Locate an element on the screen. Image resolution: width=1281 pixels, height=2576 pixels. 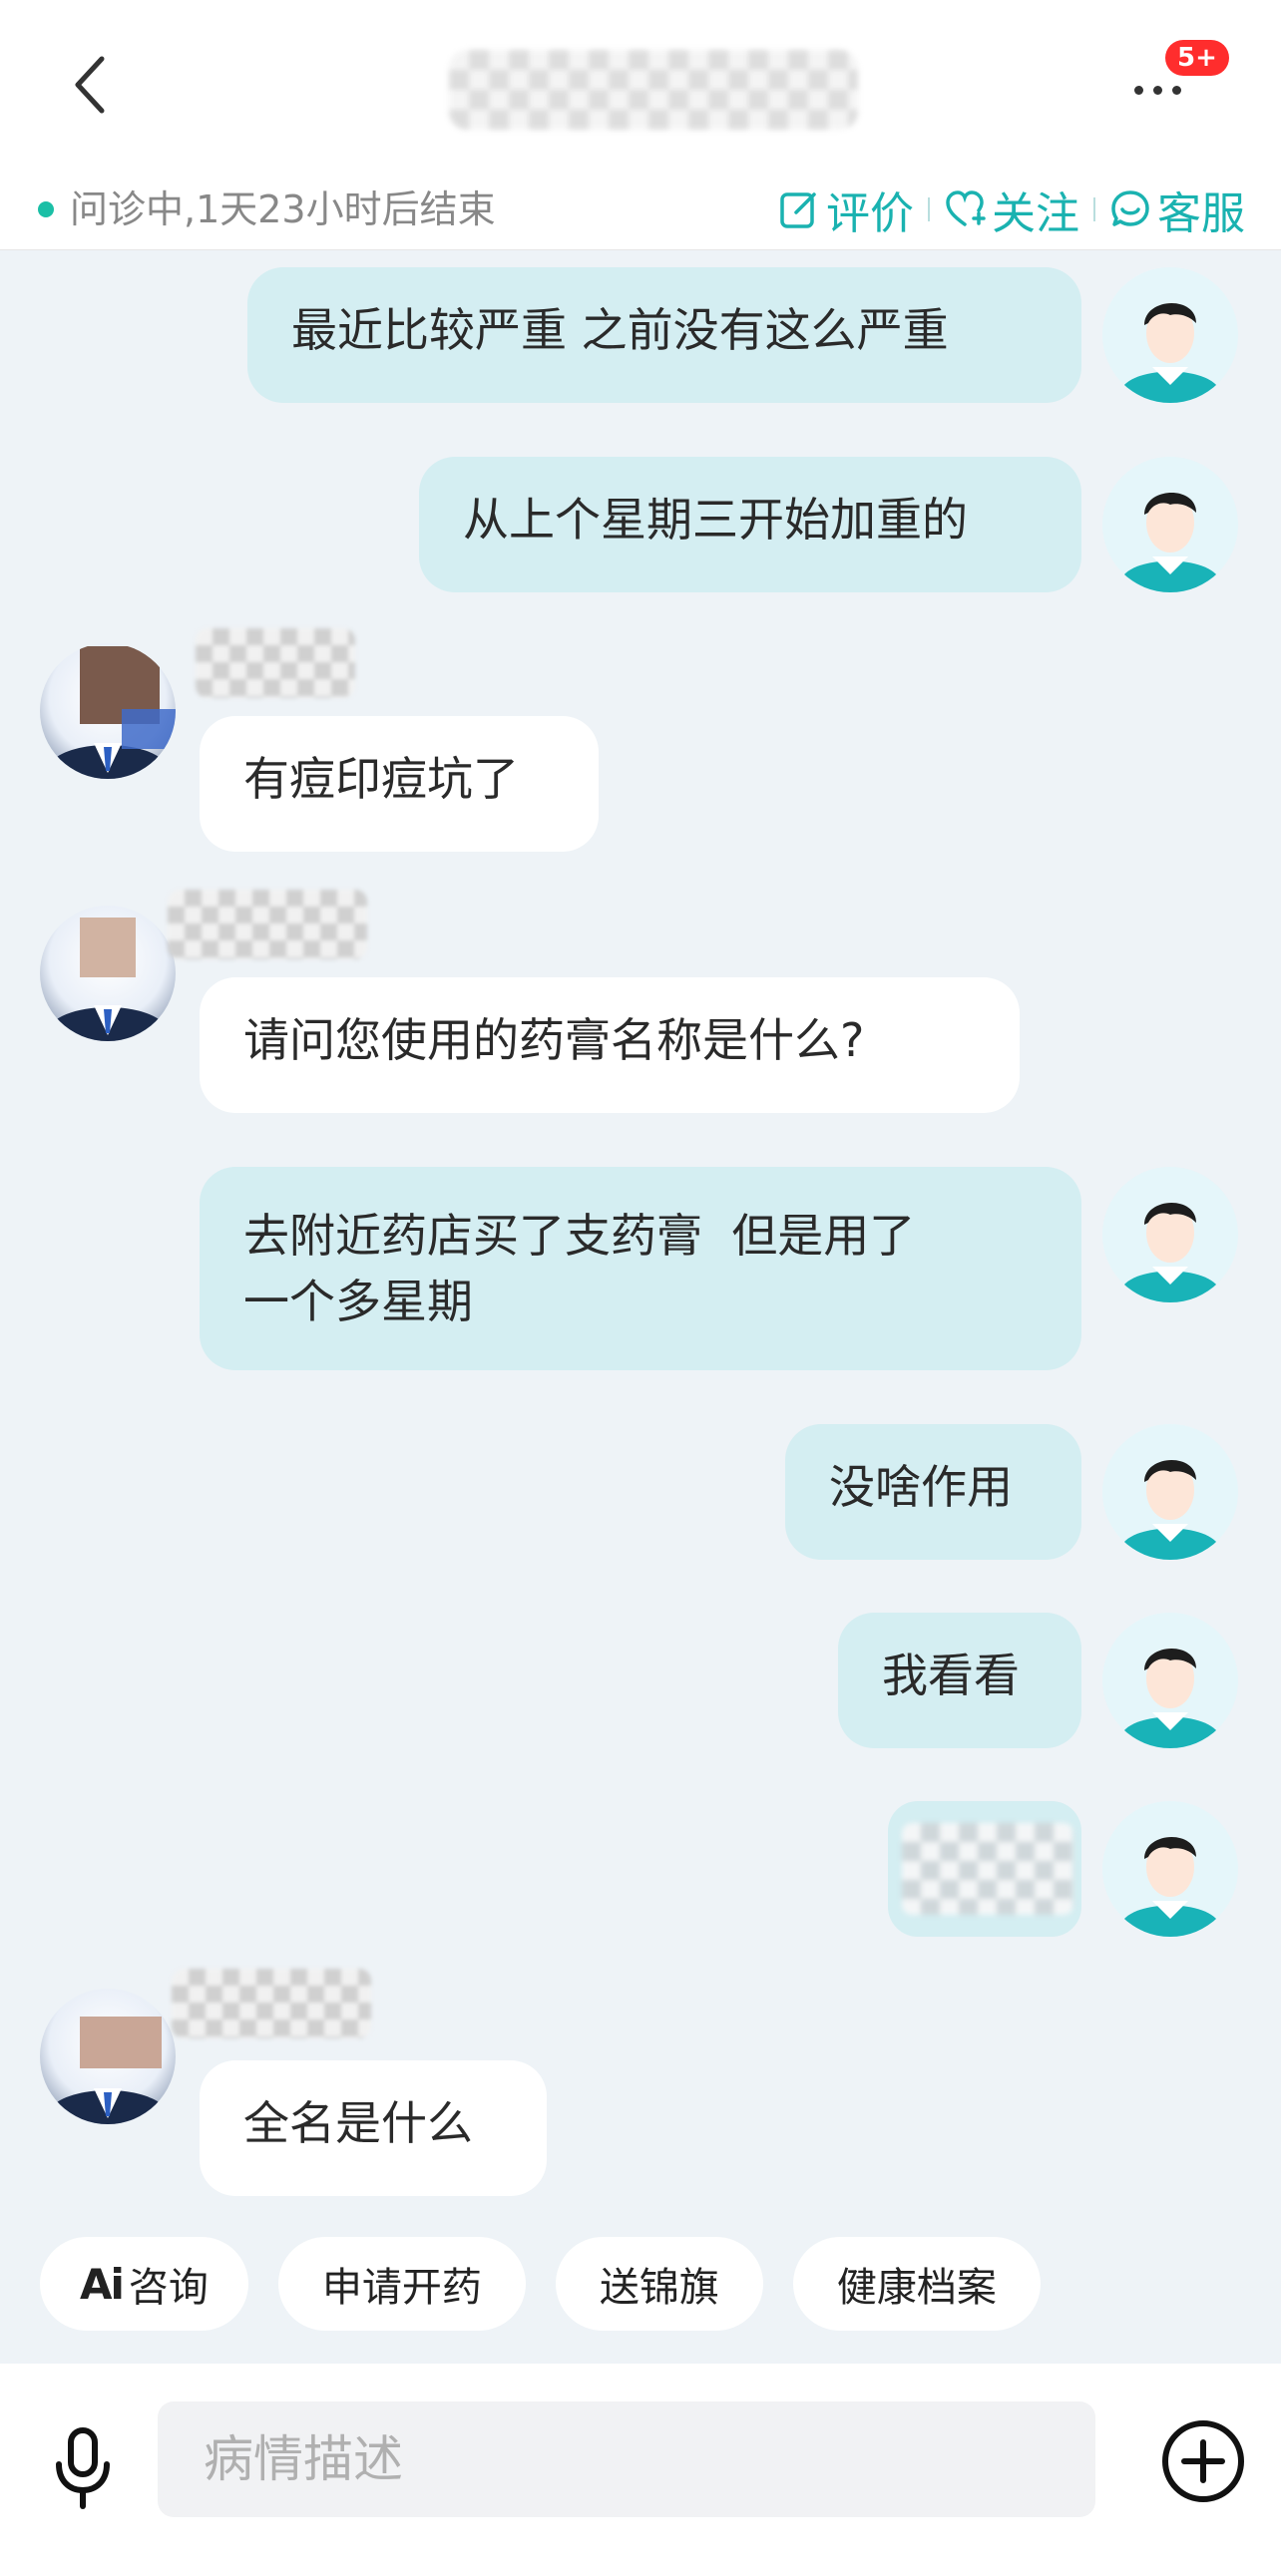
consult-status-bar: 问诊中,1天23小时后结束 评价 关注 客服 is located at coordinates (640, 210).